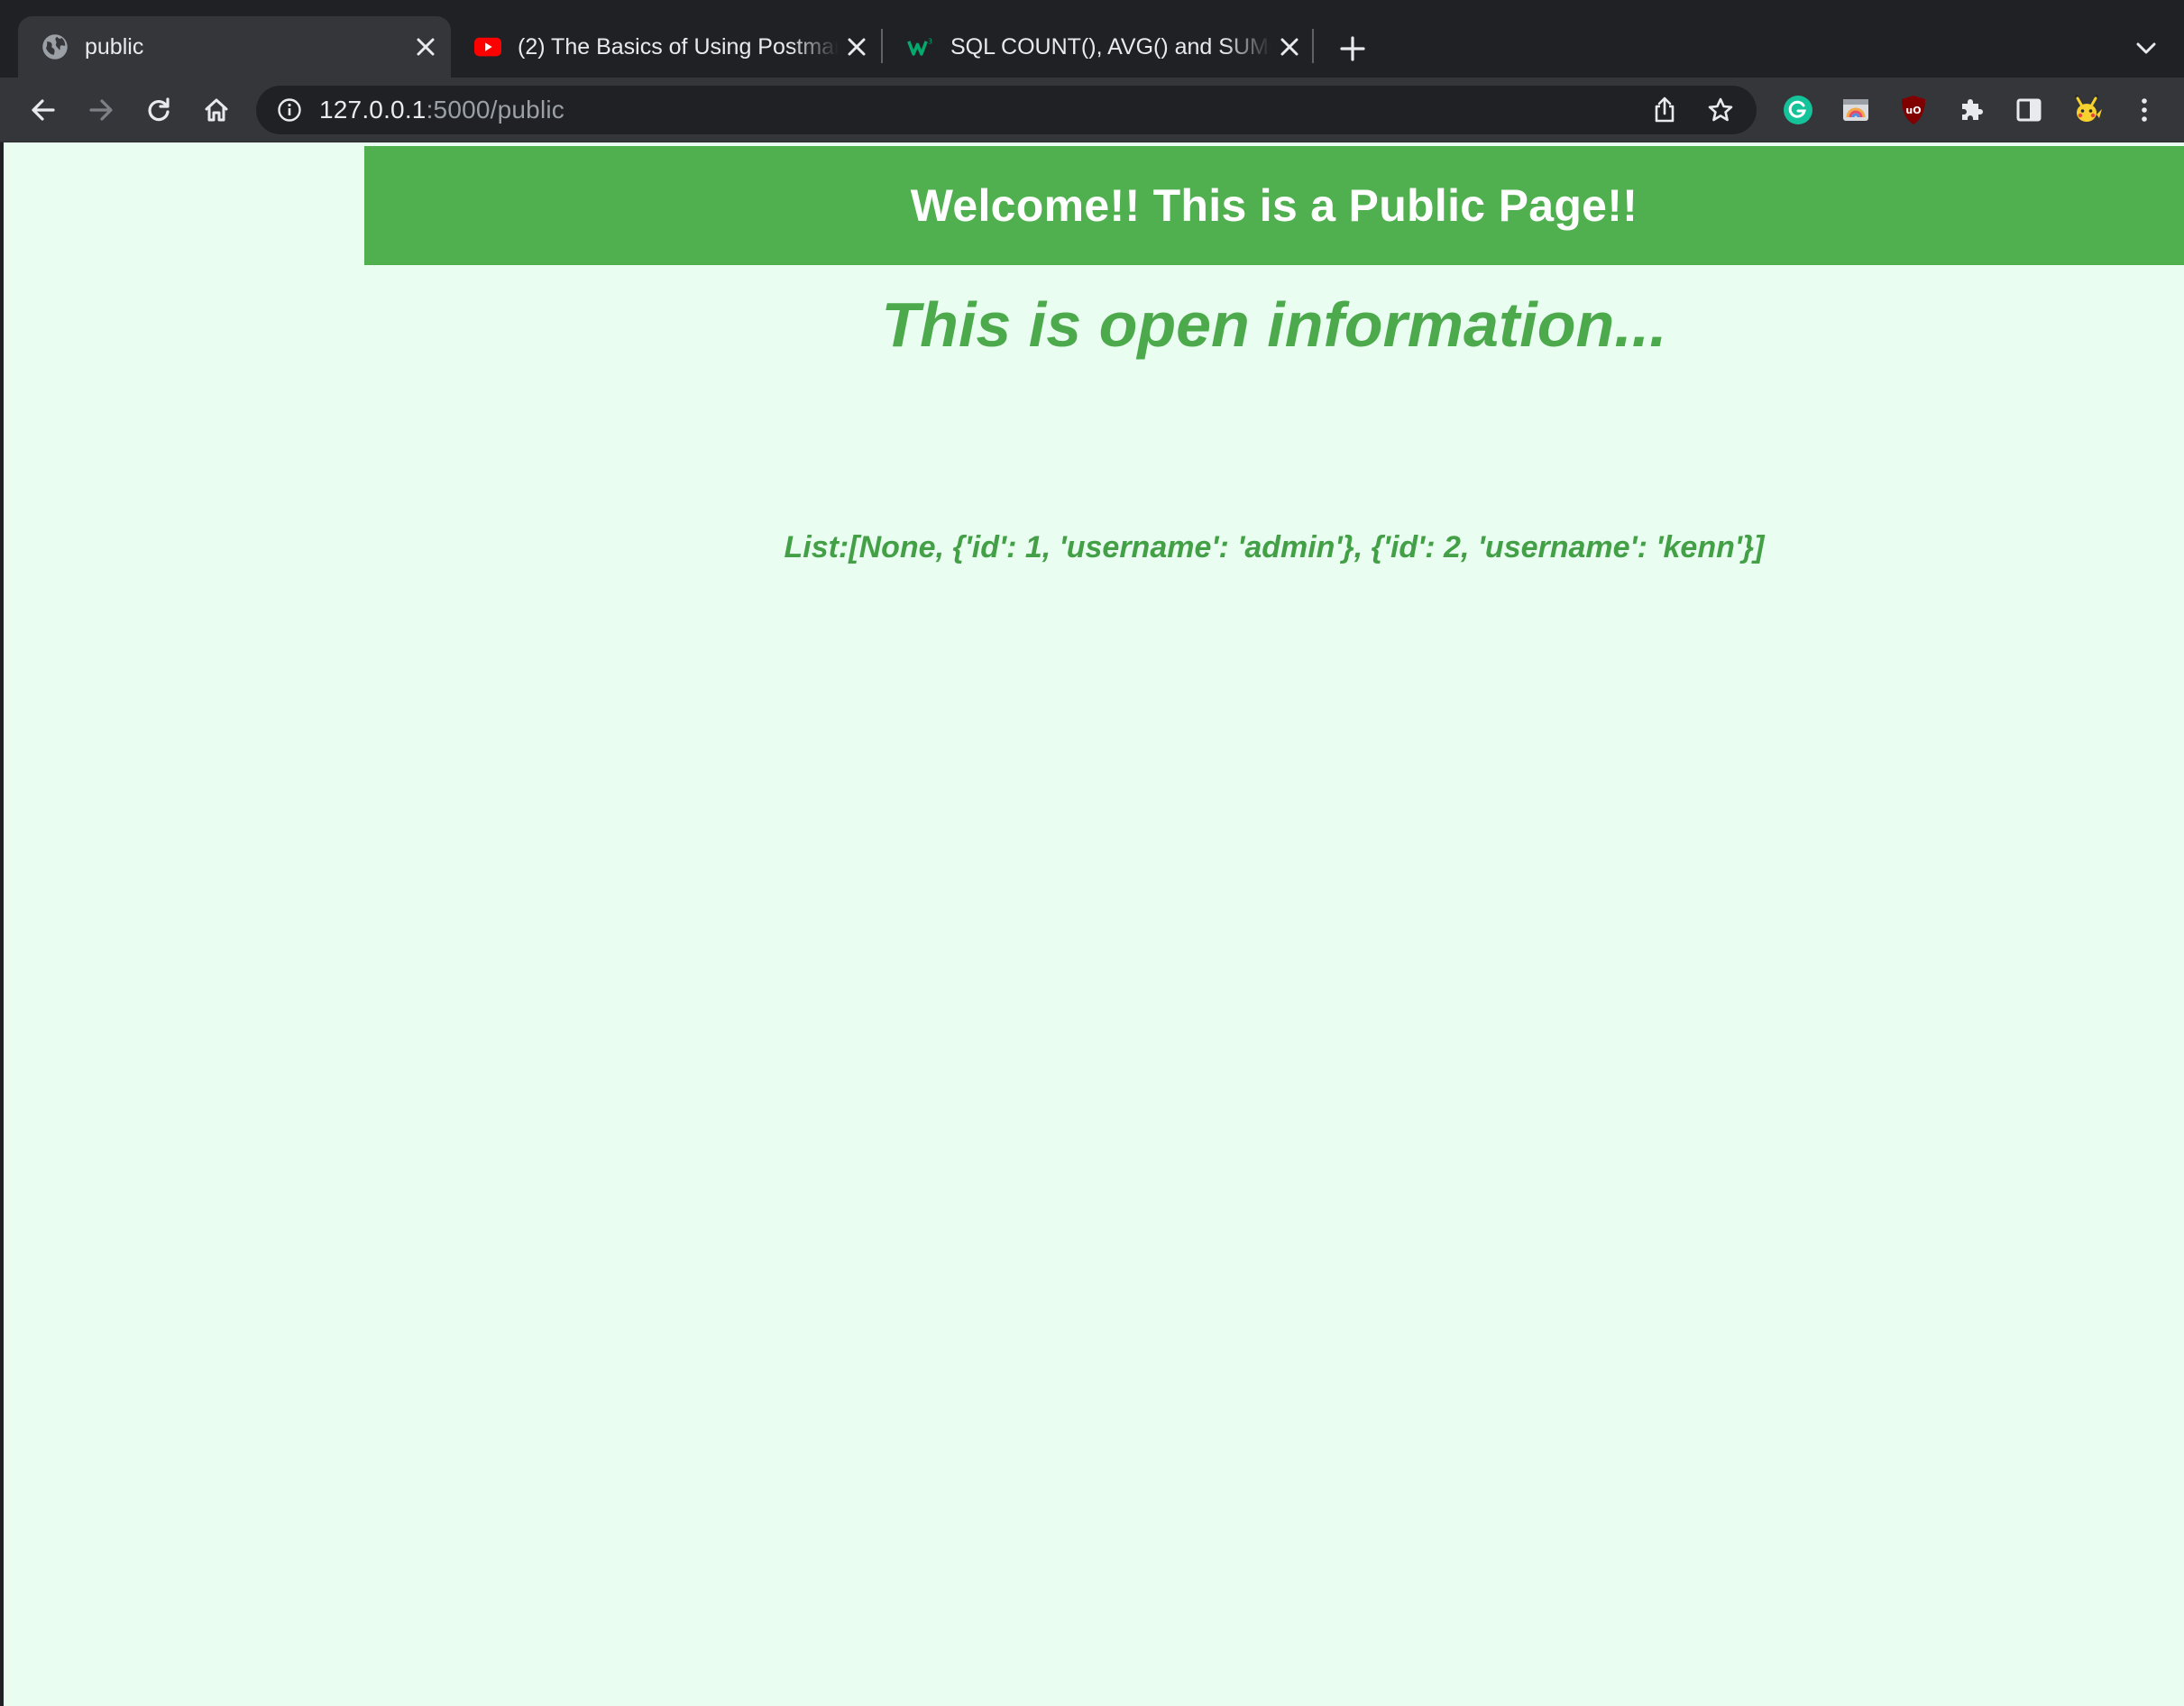 The height and width of the screenshot is (1706, 2184). Describe the element at coordinates (487, 46) in the screenshot. I see `youtube-icon` at that location.